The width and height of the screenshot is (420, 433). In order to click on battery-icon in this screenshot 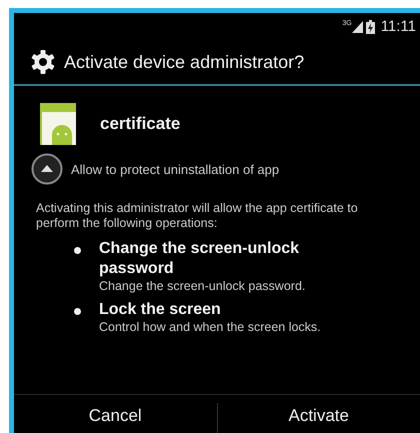, I will do `click(370, 27)`.